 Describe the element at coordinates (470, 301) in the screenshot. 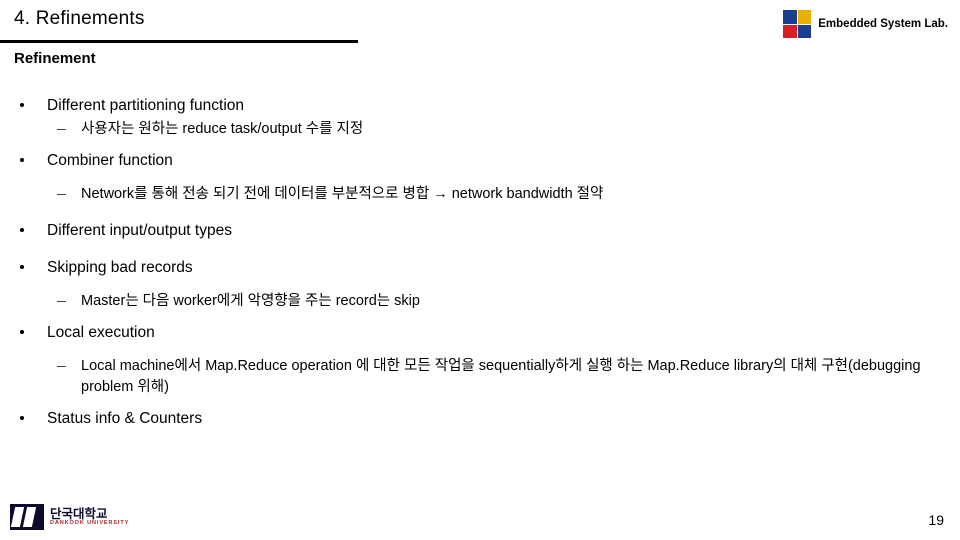

I see `list-item: Master는 다음 worker에게 악영향을 주는 record는 skip` at that location.